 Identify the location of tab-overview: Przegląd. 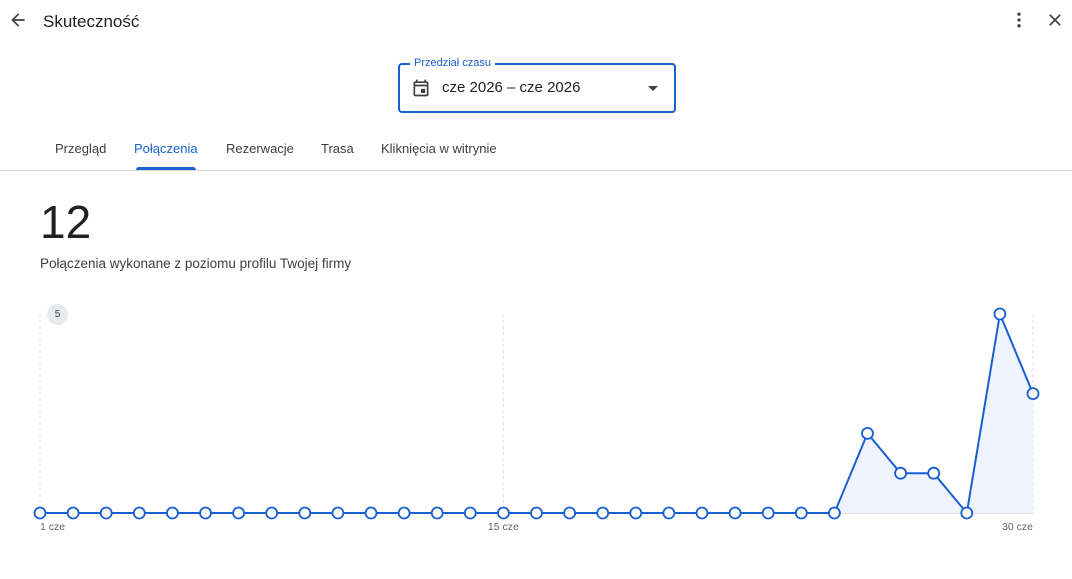
(80, 148).